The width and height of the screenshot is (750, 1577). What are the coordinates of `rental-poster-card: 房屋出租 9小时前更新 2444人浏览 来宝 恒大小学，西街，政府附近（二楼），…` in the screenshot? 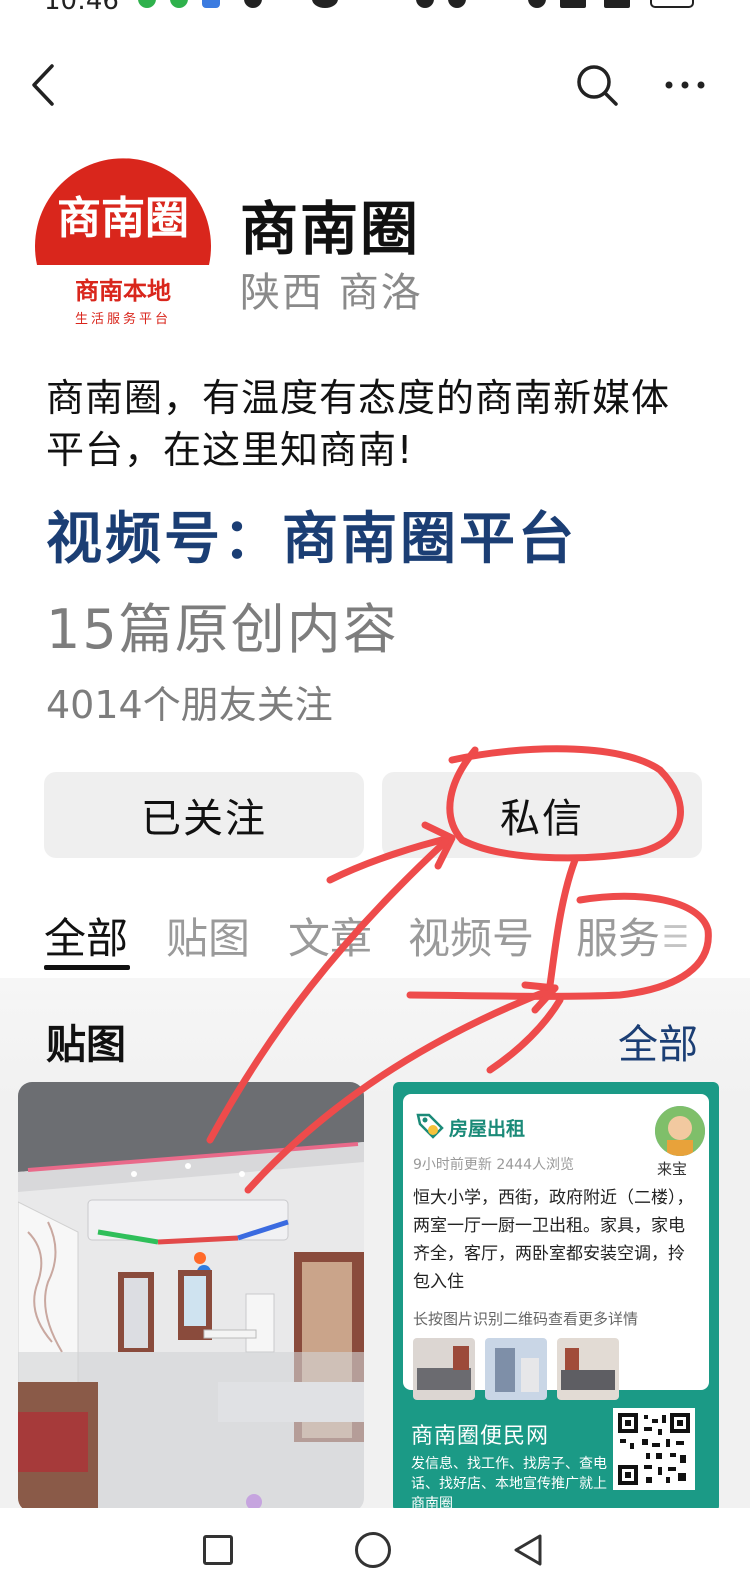 It's located at (556, 1297).